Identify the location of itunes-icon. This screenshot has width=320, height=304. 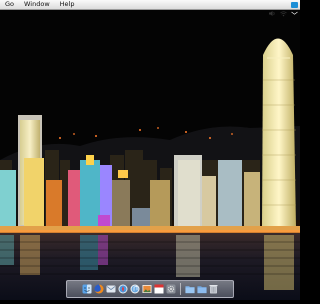
(135, 289).